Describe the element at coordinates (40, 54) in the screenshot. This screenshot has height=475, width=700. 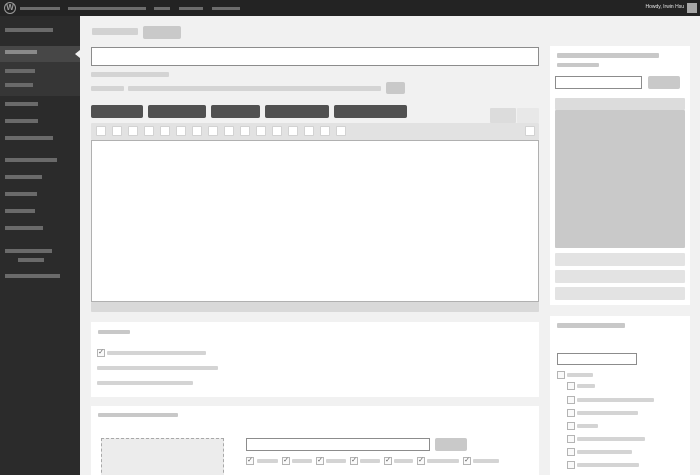
I see `sidebar-item-current` at that location.